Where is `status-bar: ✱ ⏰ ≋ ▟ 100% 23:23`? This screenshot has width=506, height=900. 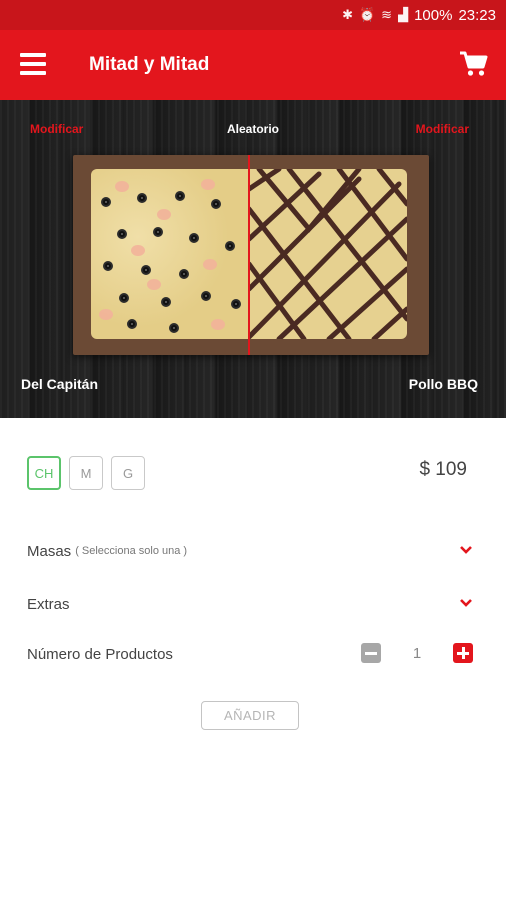
status-bar: ✱ ⏰ ≋ ▟ 100% 23:23 is located at coordinates (253, 15).